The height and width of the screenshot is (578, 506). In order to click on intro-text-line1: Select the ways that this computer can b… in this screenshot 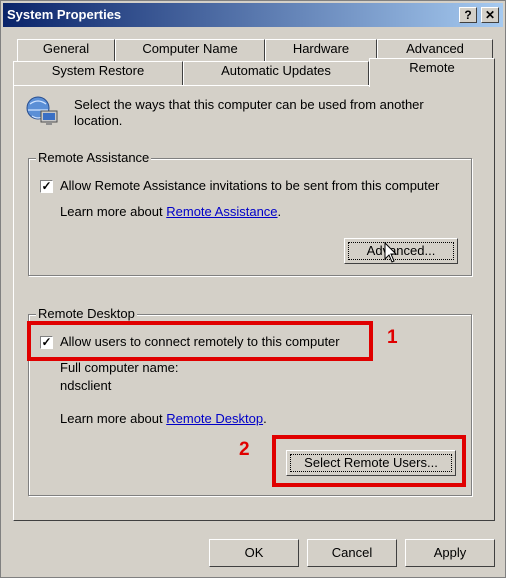, I will do `click(249, 104)`.